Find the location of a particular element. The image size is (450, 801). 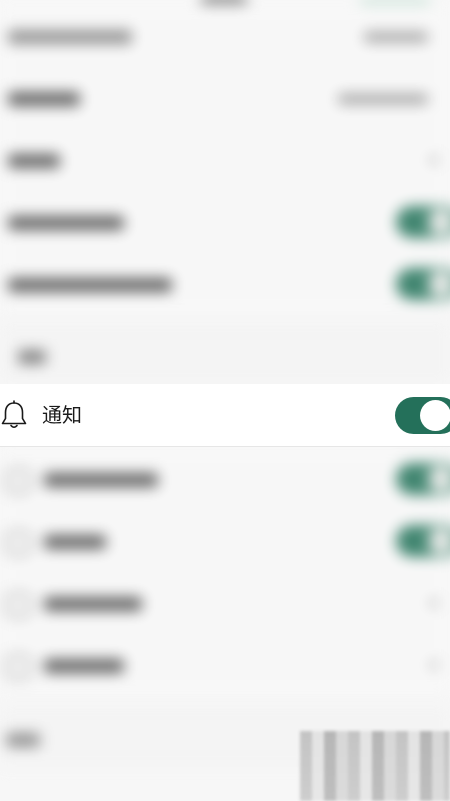

bell-icon is located at coordinates (15, 415).